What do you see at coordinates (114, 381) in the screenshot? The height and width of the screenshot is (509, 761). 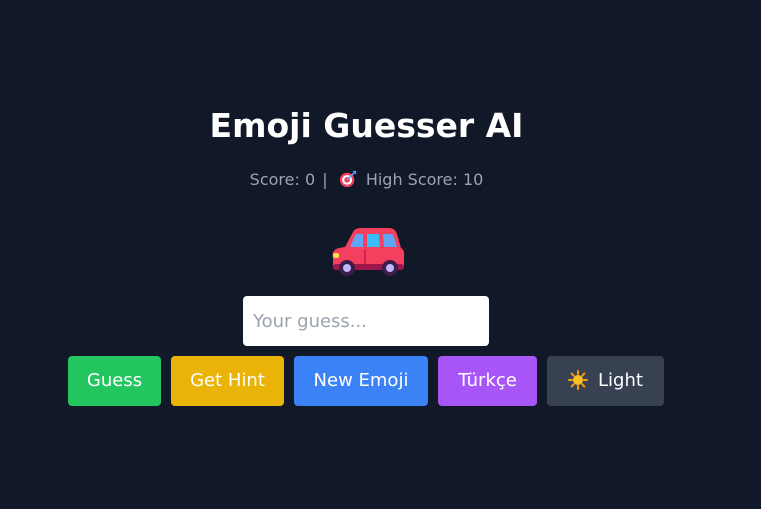 I see `guess-button: Guess` at bounding box center [114, 381].